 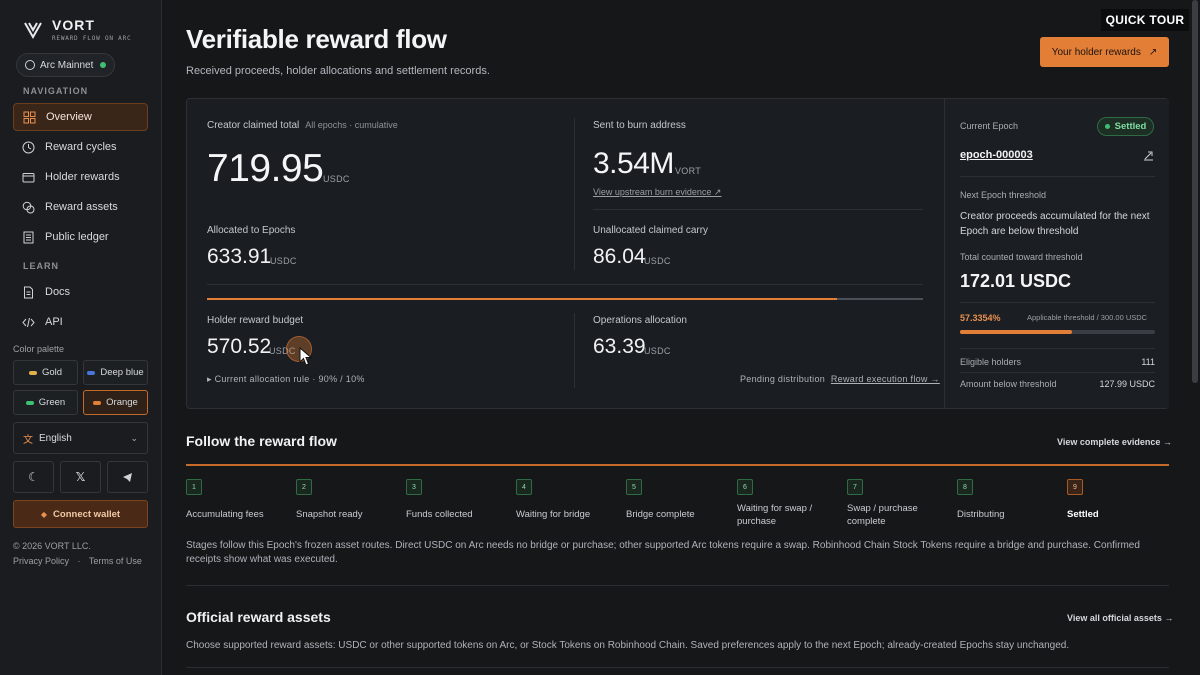 What do you see at coordinates (80, 177) in the screenshot?
I see `nav-item-holder-rewards: Holder rewards` at bounding box center [80, 177].